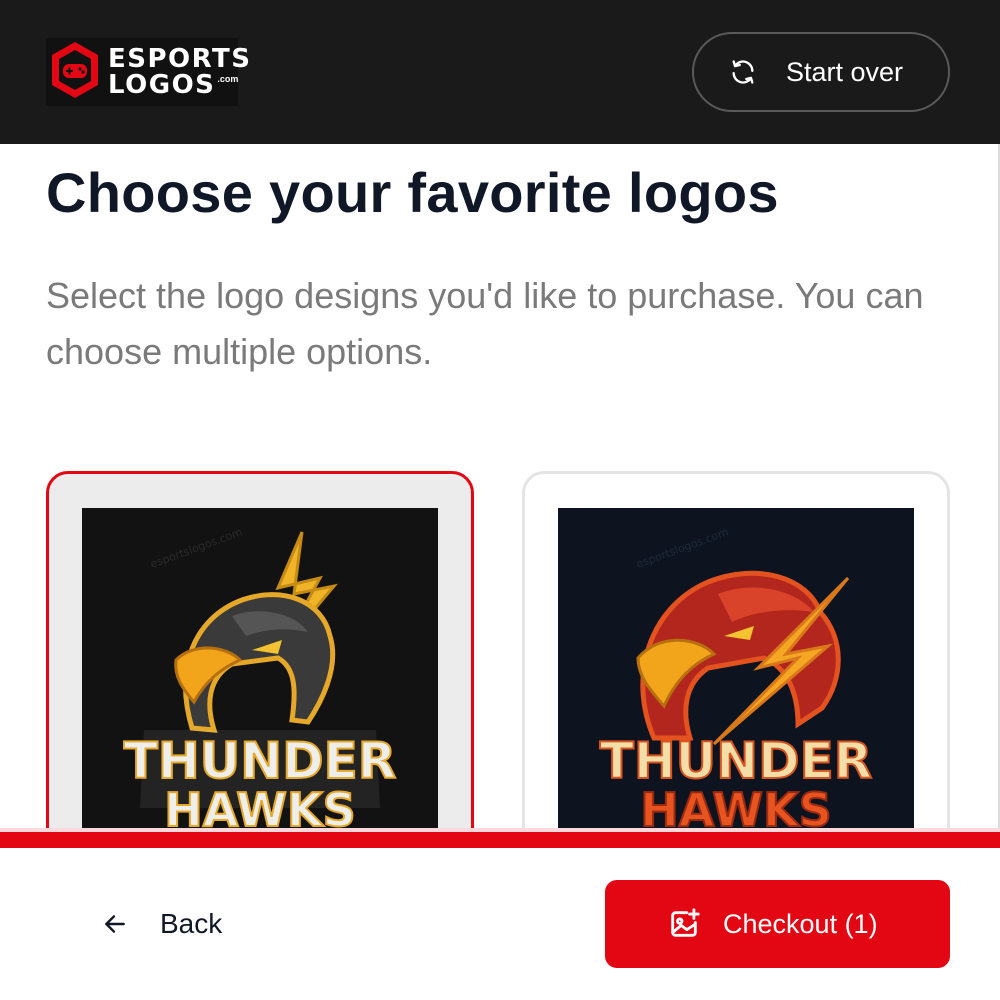 The image size is (1000, 1000). What do you see at coordinates (162, 85) in the screenshot?
I see `logo-line-2: LOGOS` at bounding box center [162, 85].